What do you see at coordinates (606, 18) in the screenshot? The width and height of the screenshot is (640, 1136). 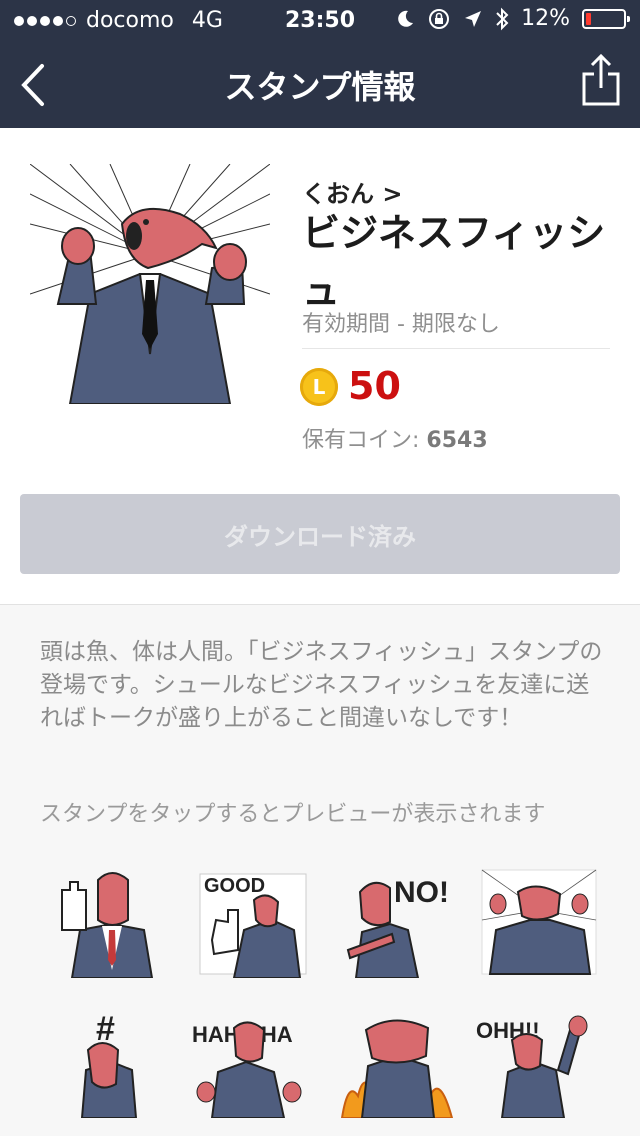 I see `battery-icon` at bounding box center [606, 18].